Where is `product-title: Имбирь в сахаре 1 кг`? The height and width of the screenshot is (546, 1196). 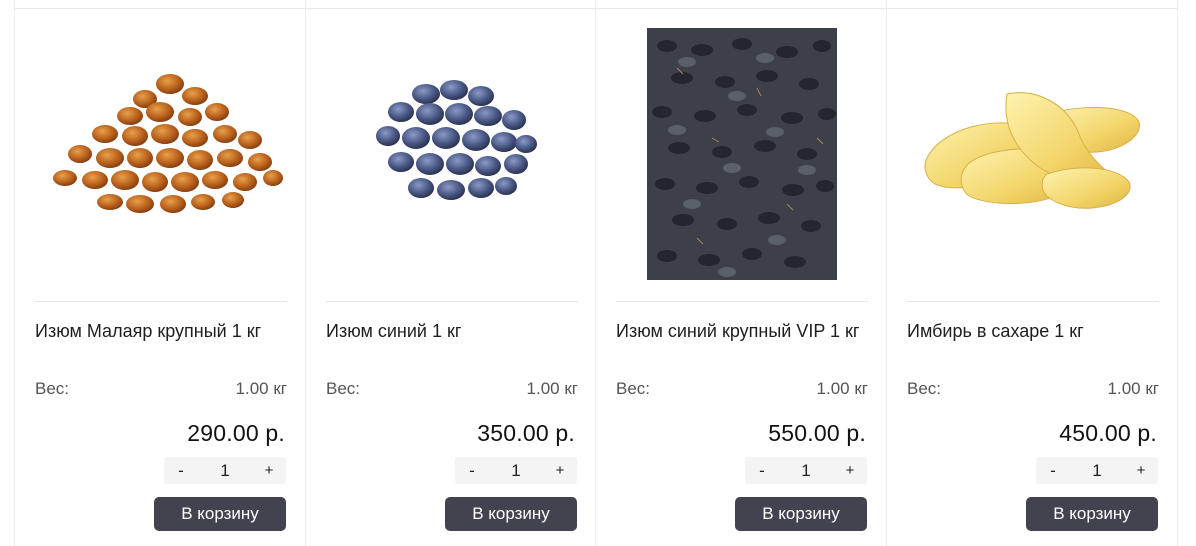
product-title: Имбирь в сахаре 1 кг is located at coordinates (1033, 331).